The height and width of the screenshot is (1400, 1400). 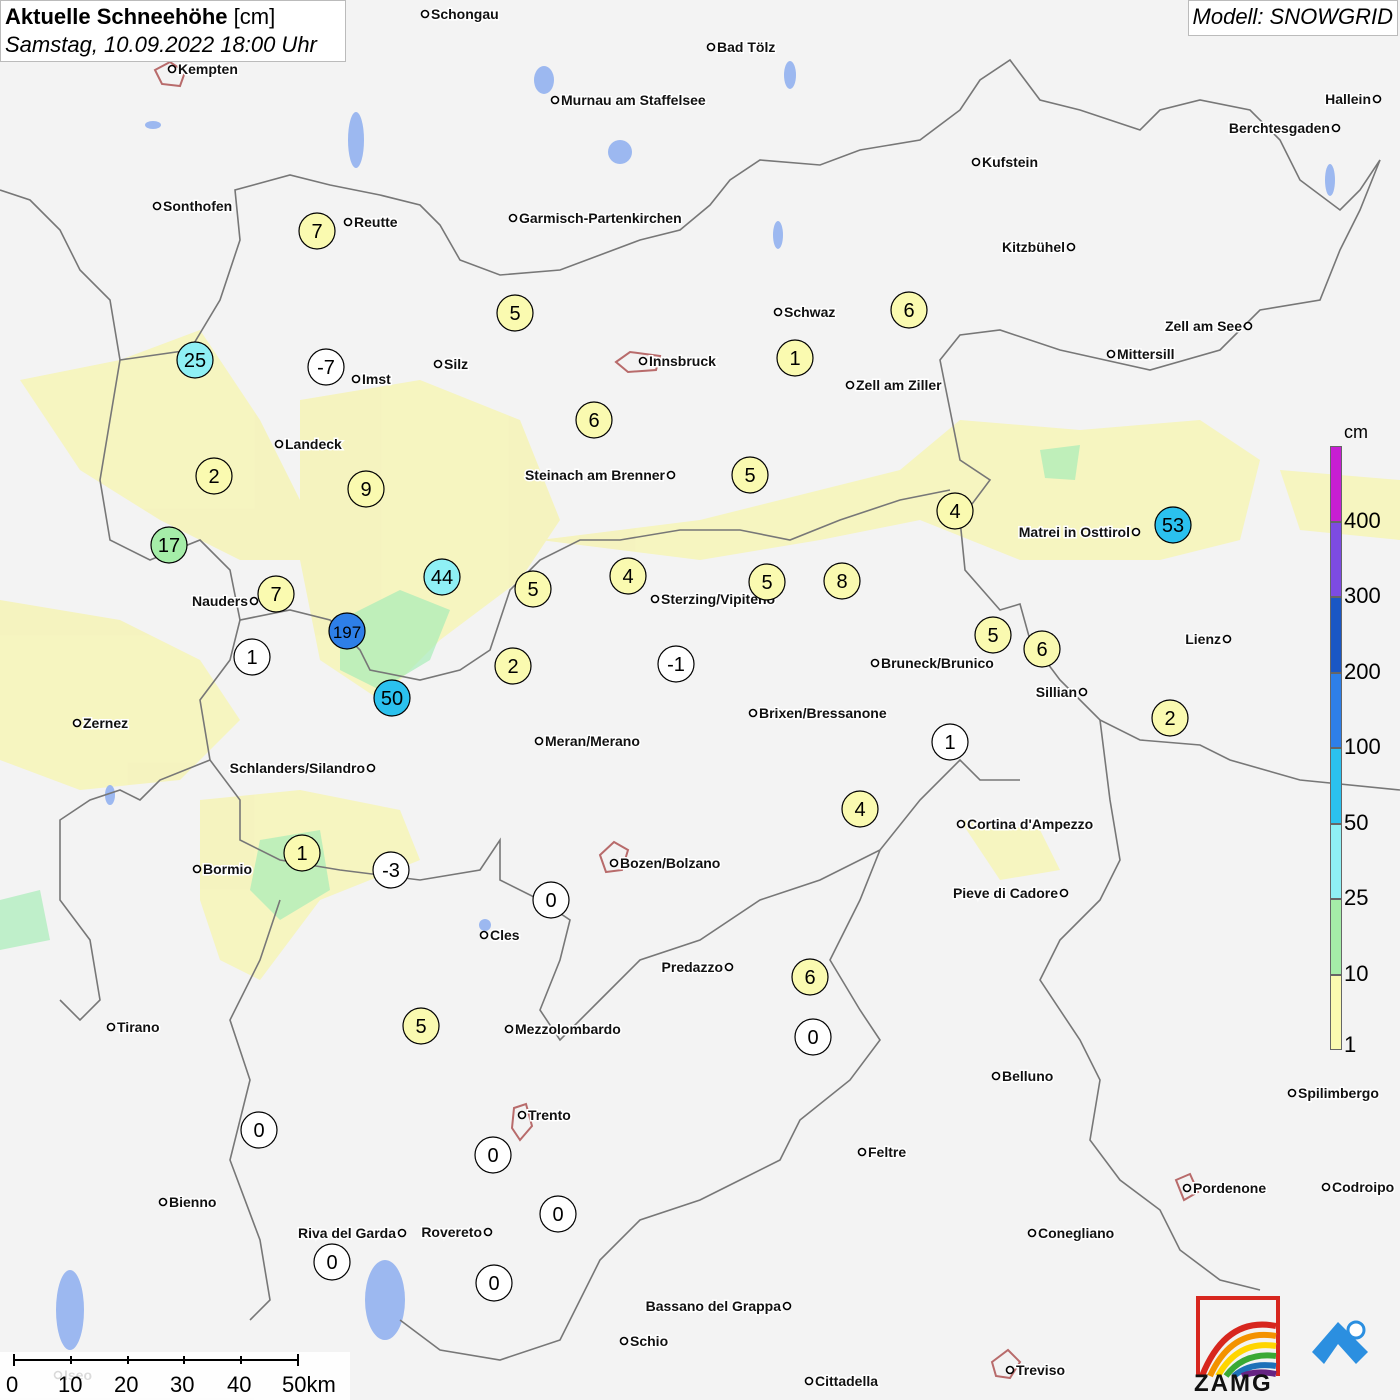 What do you see at coordinates (239, 1384) in the screenshot?
I see `scale-label: 40` at bounding box center [239, 1384].